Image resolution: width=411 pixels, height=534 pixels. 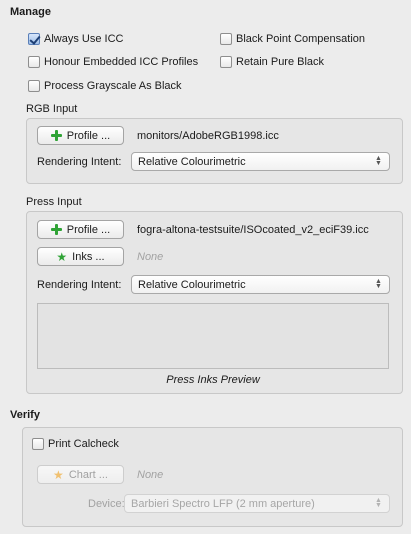 I want to click on press-inks-preview, so click(x=213, y=336).